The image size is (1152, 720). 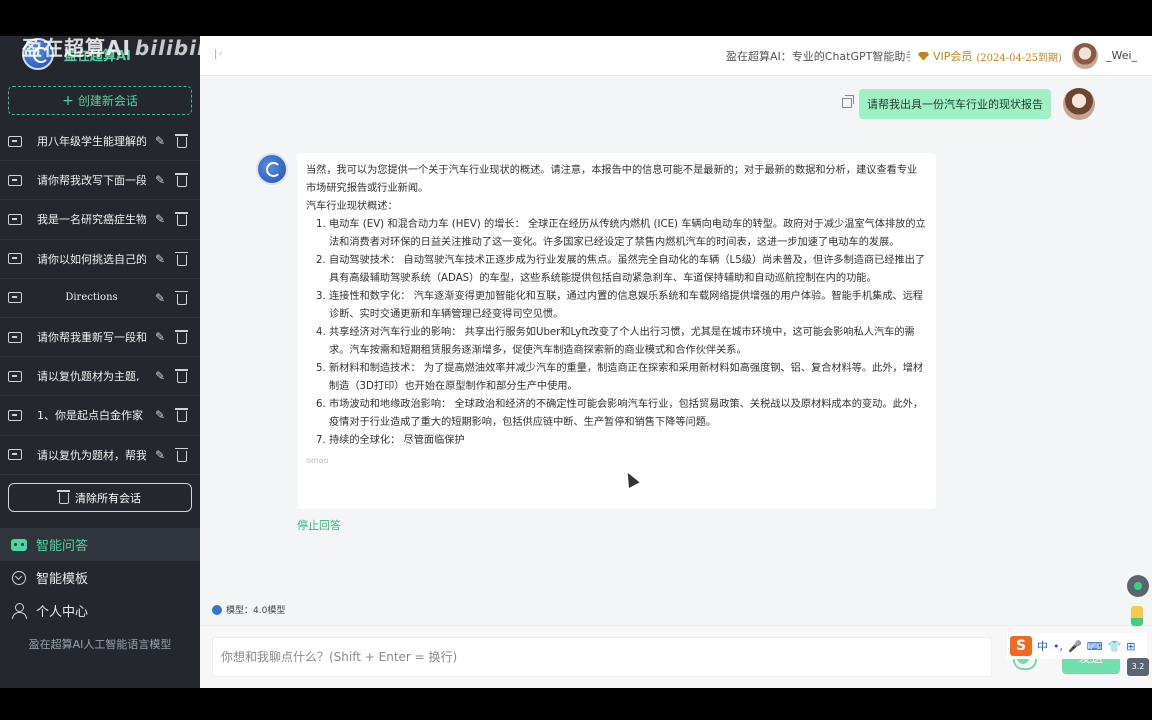 What do you see at coordinates (62, 546) in the screenshot?
I see `menu-item-label: 智能问答` at bounding box center [62, 546].